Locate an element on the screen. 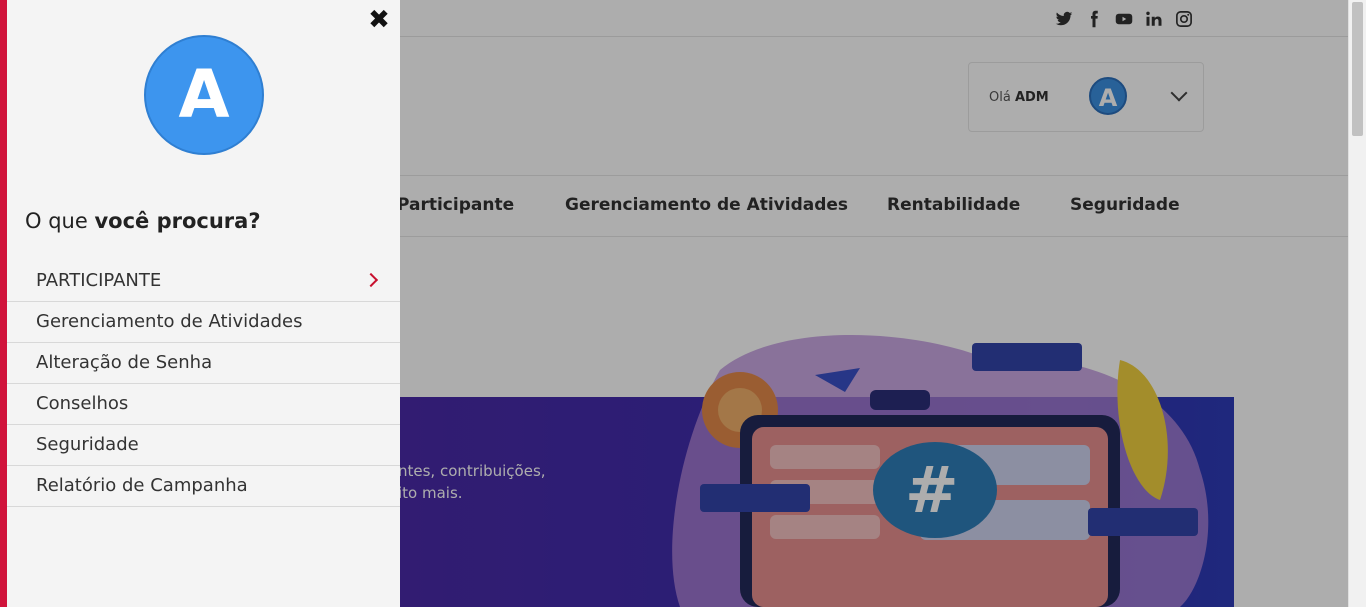 The image size is (1366, 607). question-prefix: O que is located at coordinates (56, 221).